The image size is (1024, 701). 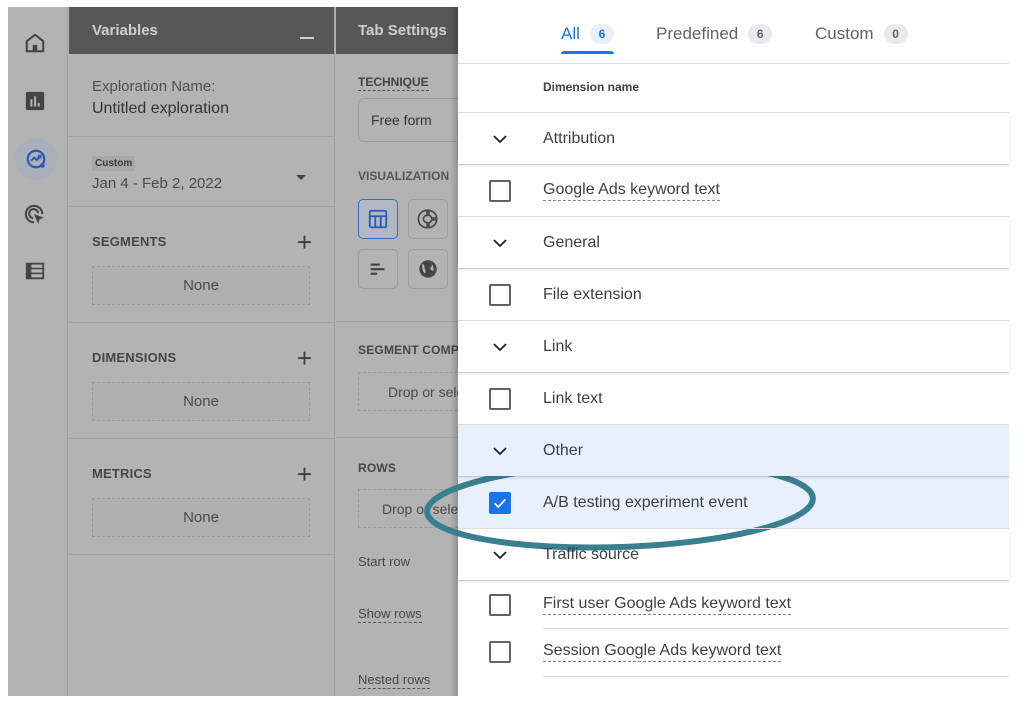 What do you see at coordinates (662, 652) in the screenshot?
I see `dimension-label: Session Google Ads keyword text` at bounding box center [662, 652].